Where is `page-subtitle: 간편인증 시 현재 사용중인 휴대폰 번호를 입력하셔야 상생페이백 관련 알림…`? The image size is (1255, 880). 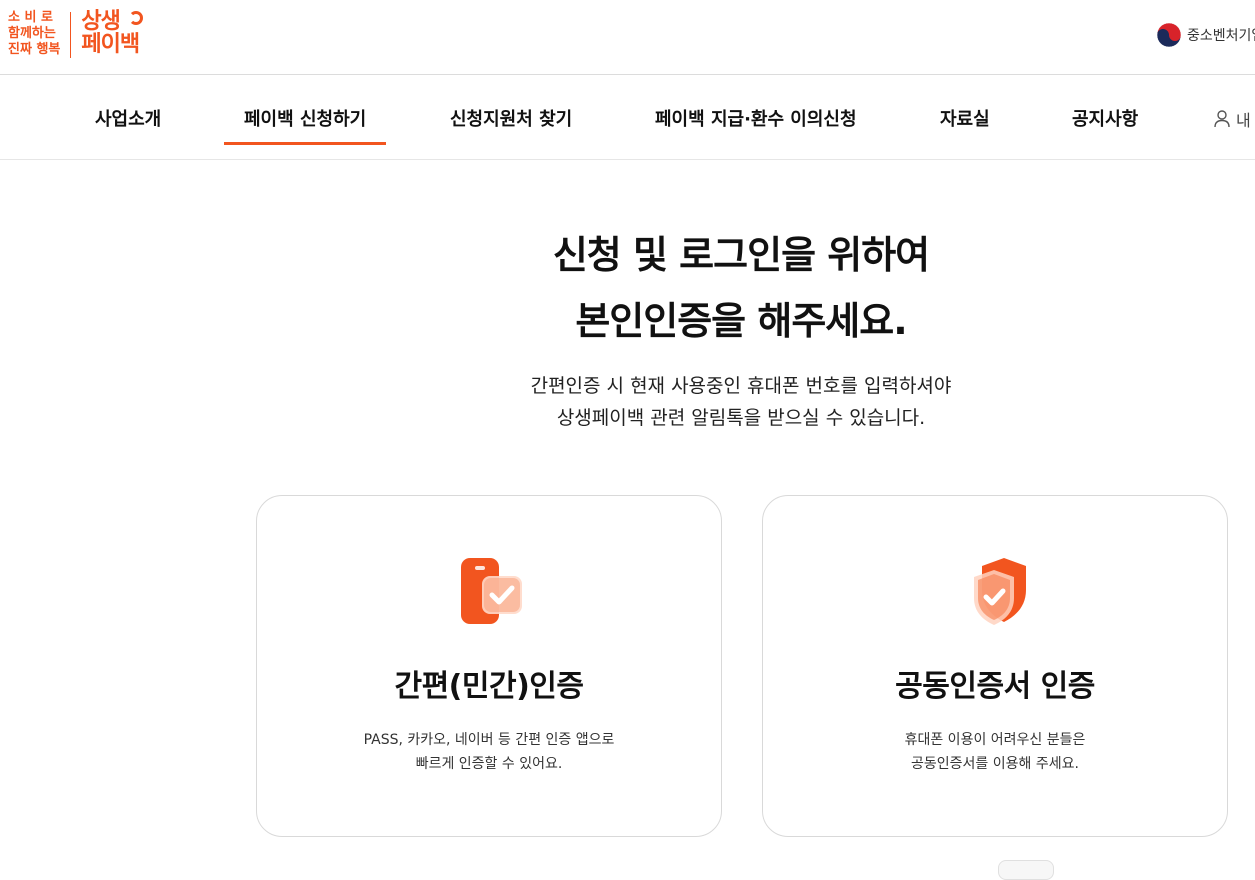 page-subtitle: 간편인증 시 현재 사용중인 휴대폰 번호를 입력하셔야 상생페이백 관련 알림… is located at coordinates (627, 402).